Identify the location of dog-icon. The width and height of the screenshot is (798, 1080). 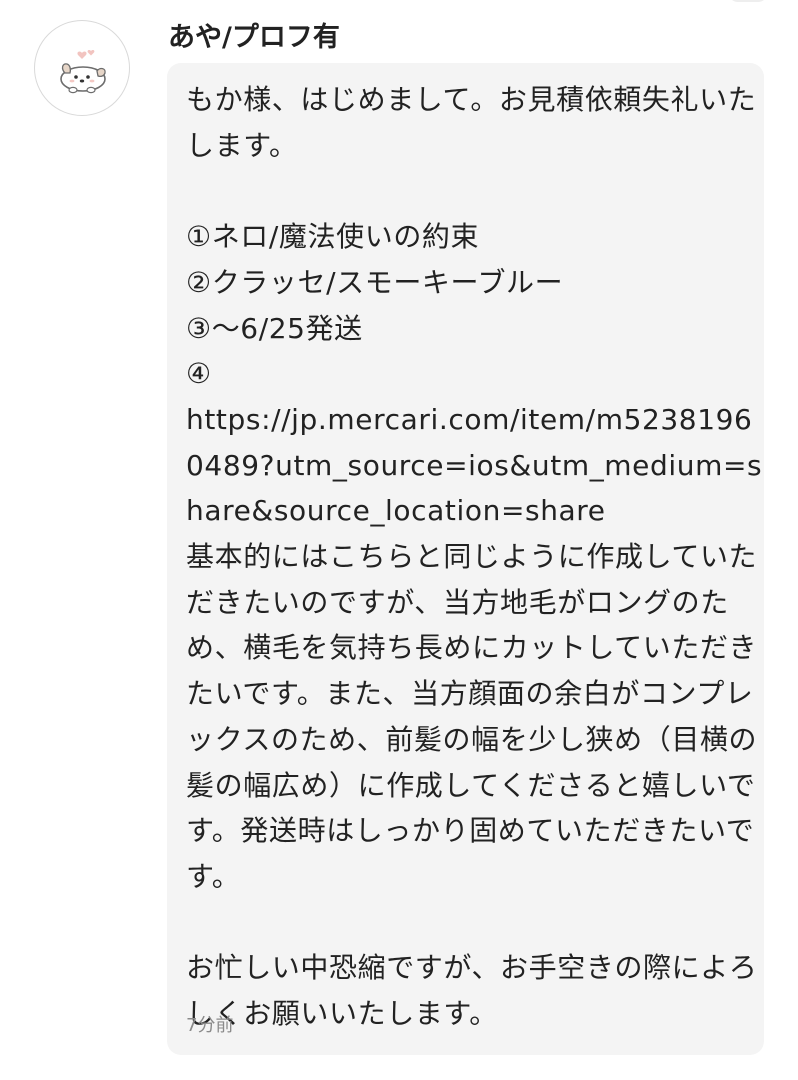
(83, 71).